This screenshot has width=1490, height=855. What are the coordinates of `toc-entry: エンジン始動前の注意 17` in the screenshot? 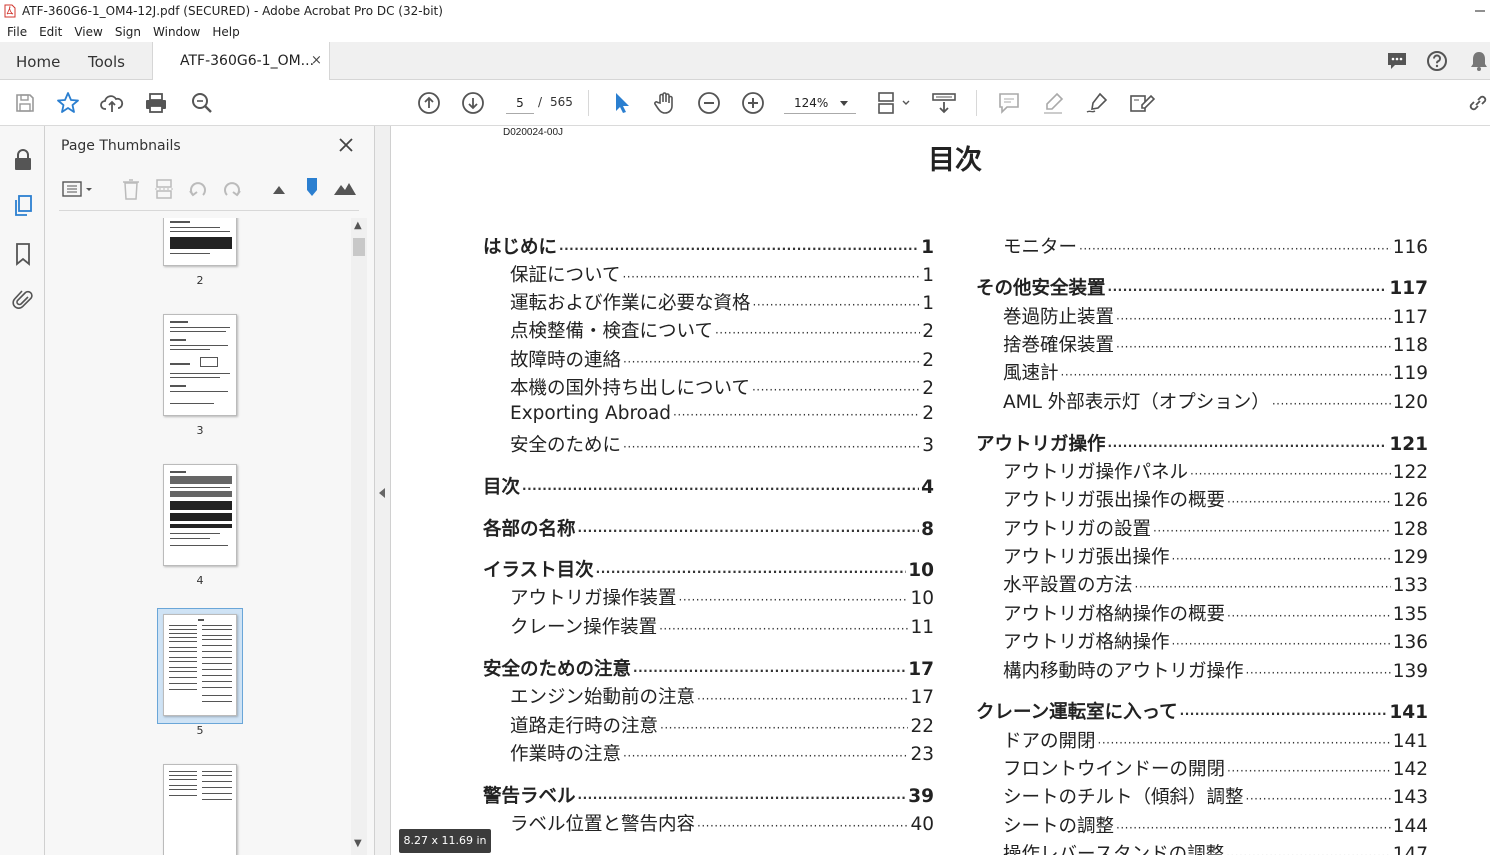 It's located at (722, 696).